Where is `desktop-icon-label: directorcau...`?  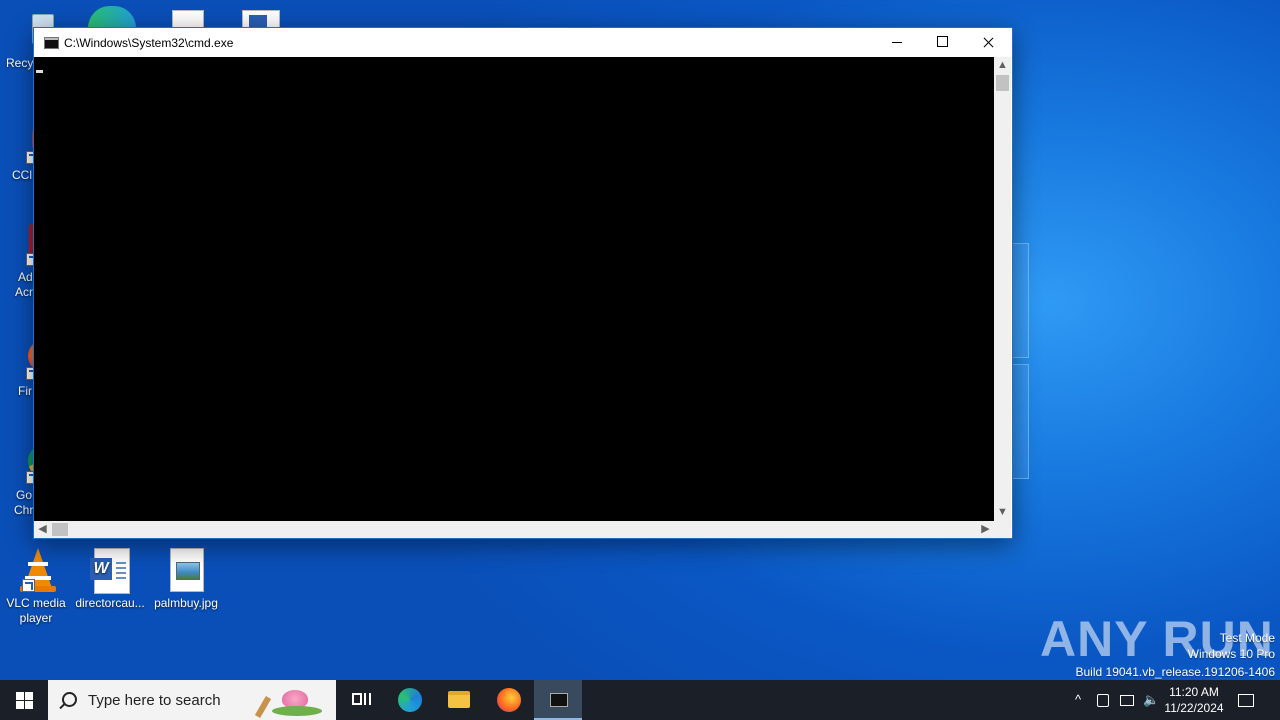
desktop-icon-label: directorcau... is located at coordinates (110, 603).